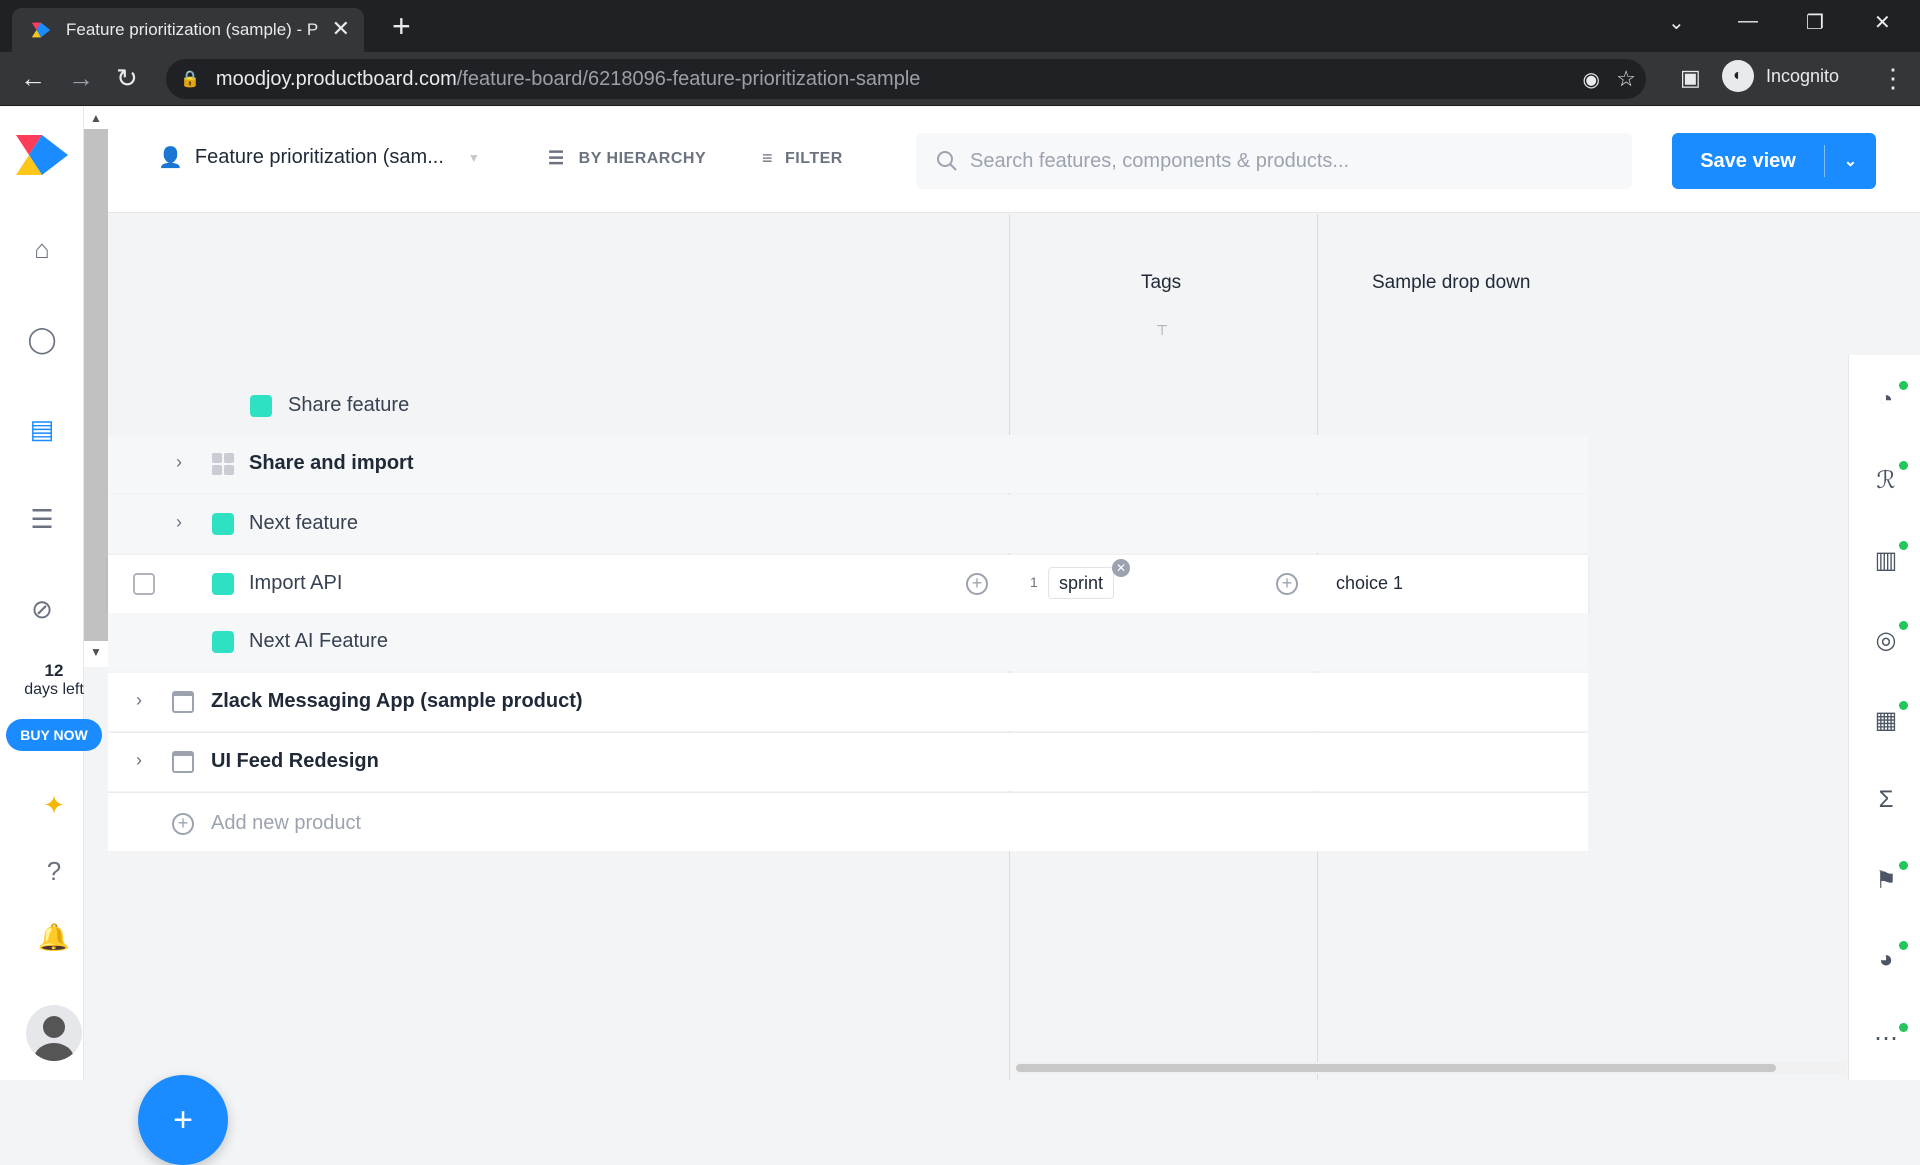 The width and height of the screenshot is (1920, 1165). Describe the element at coordinates (1886, 560) in the screenshot. I see `columns-bars-icon: ▥` at that location.